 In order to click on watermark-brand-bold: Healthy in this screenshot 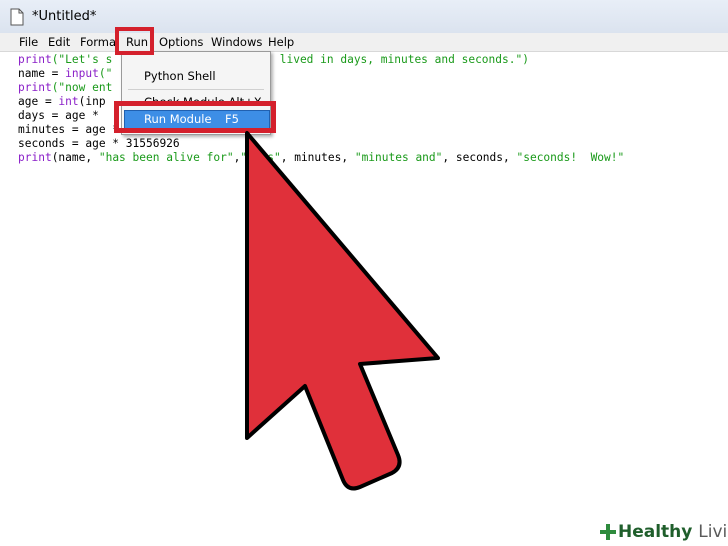, I will do `click(655, 532)`.